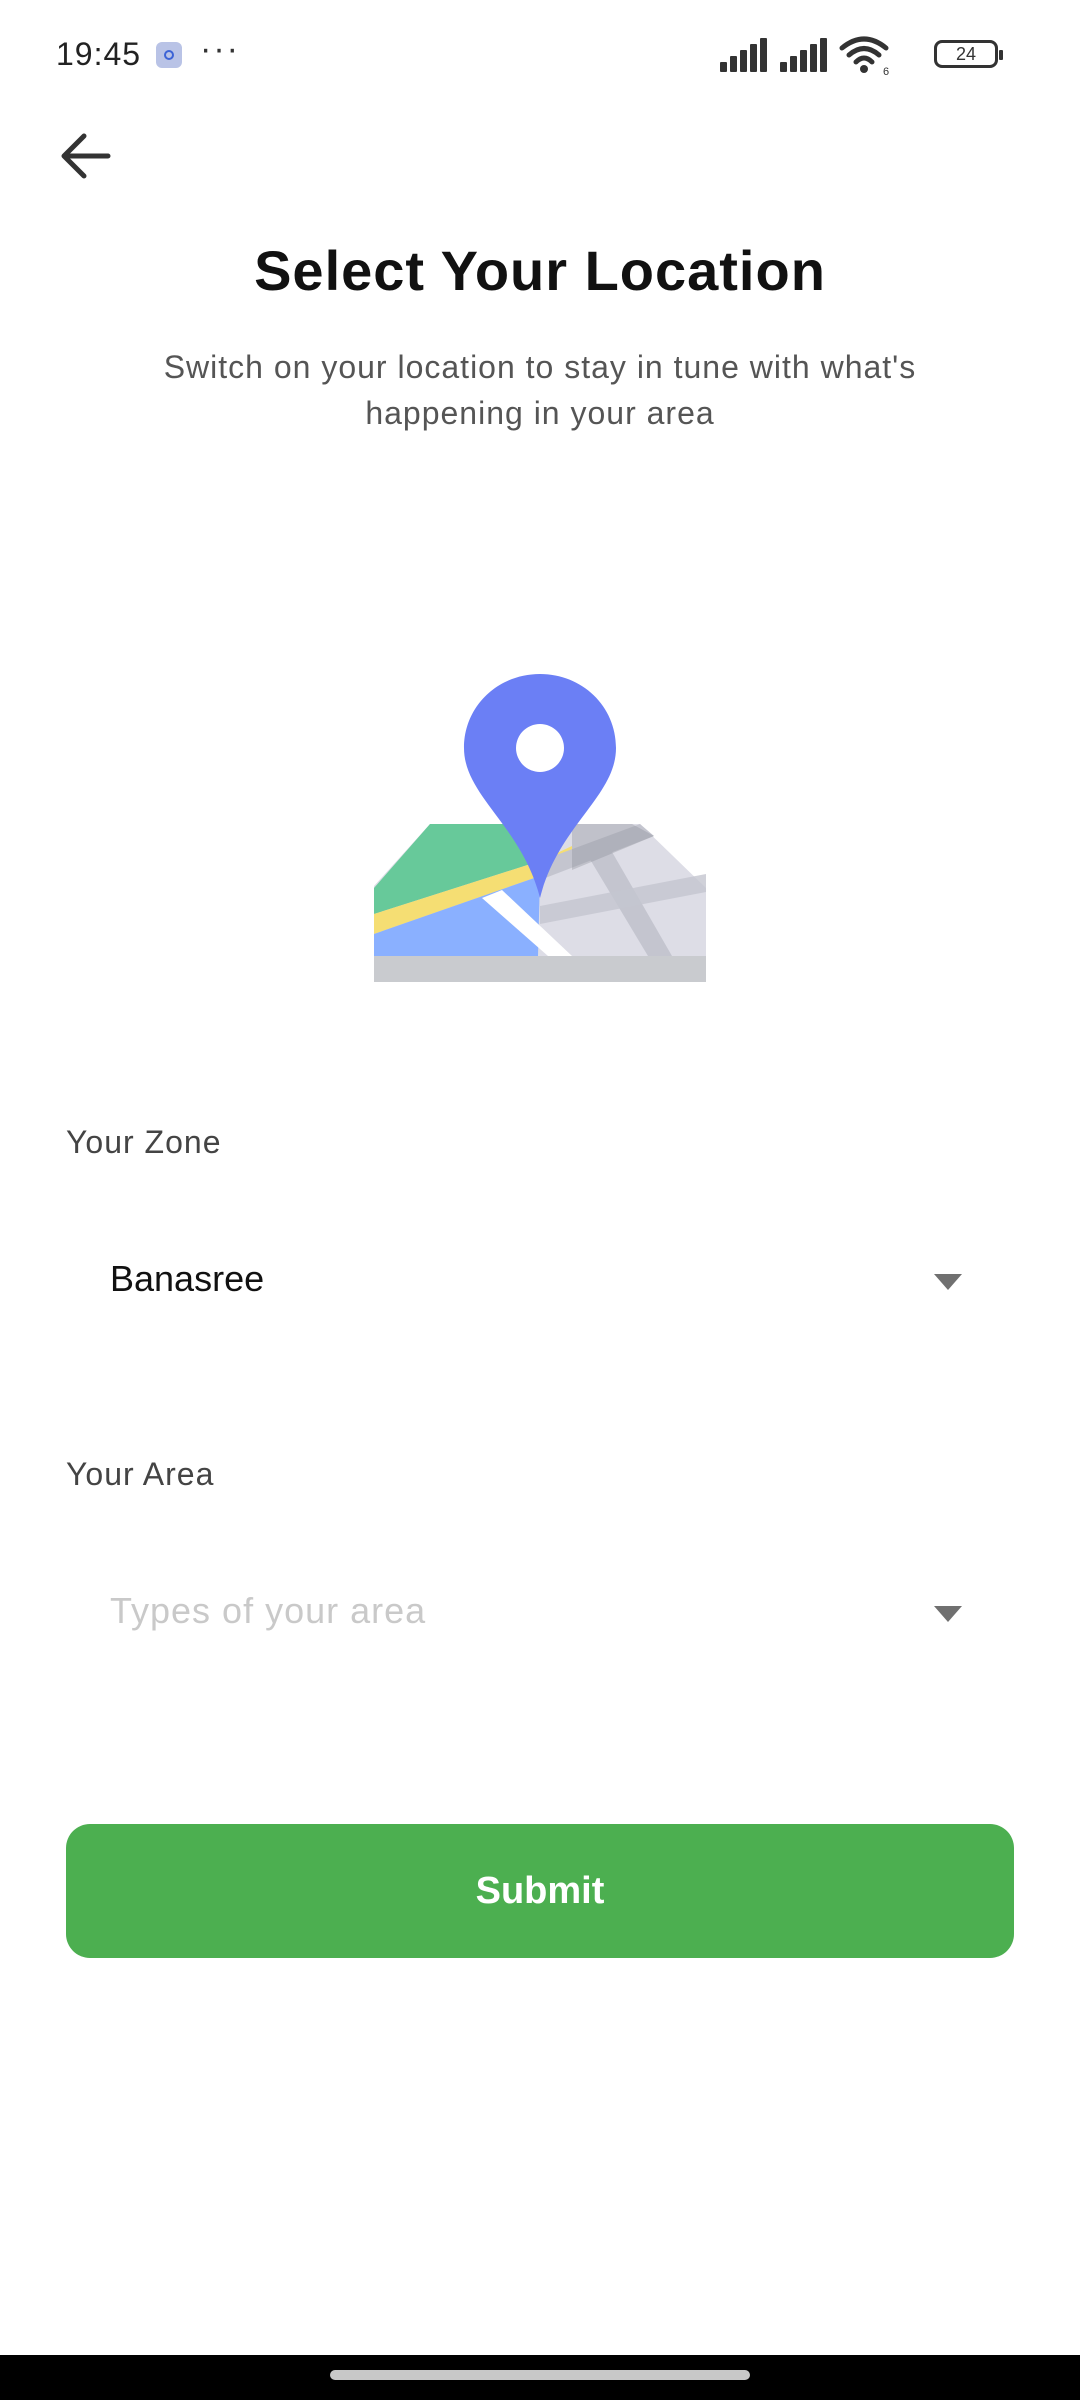 The width and height of the screenshot is (1080, 2400). Describe the element at coordinates (187, 1278) in the screenshot. I see `zone-selected-value: Banasree` at that location.